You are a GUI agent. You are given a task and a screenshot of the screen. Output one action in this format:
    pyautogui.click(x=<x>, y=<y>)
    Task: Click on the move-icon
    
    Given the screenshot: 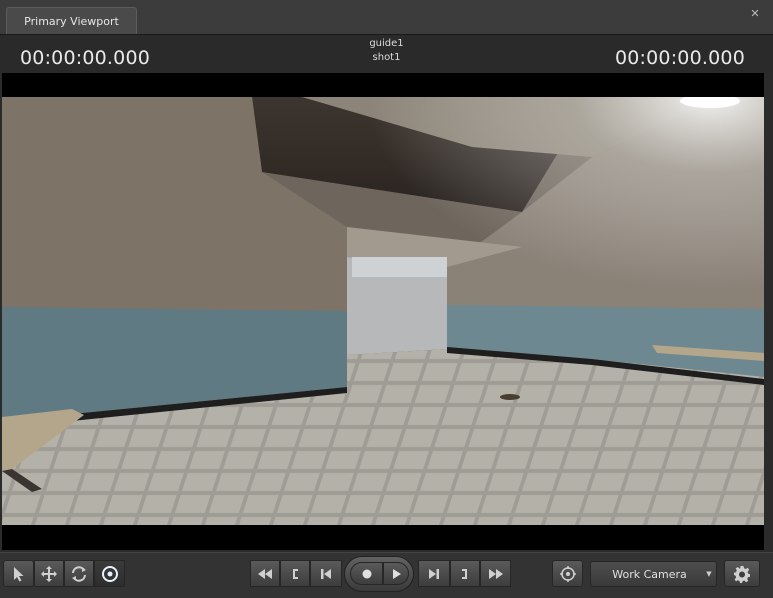 What is the action you would take?
    pyautogui.click(x=49, y=573)
    